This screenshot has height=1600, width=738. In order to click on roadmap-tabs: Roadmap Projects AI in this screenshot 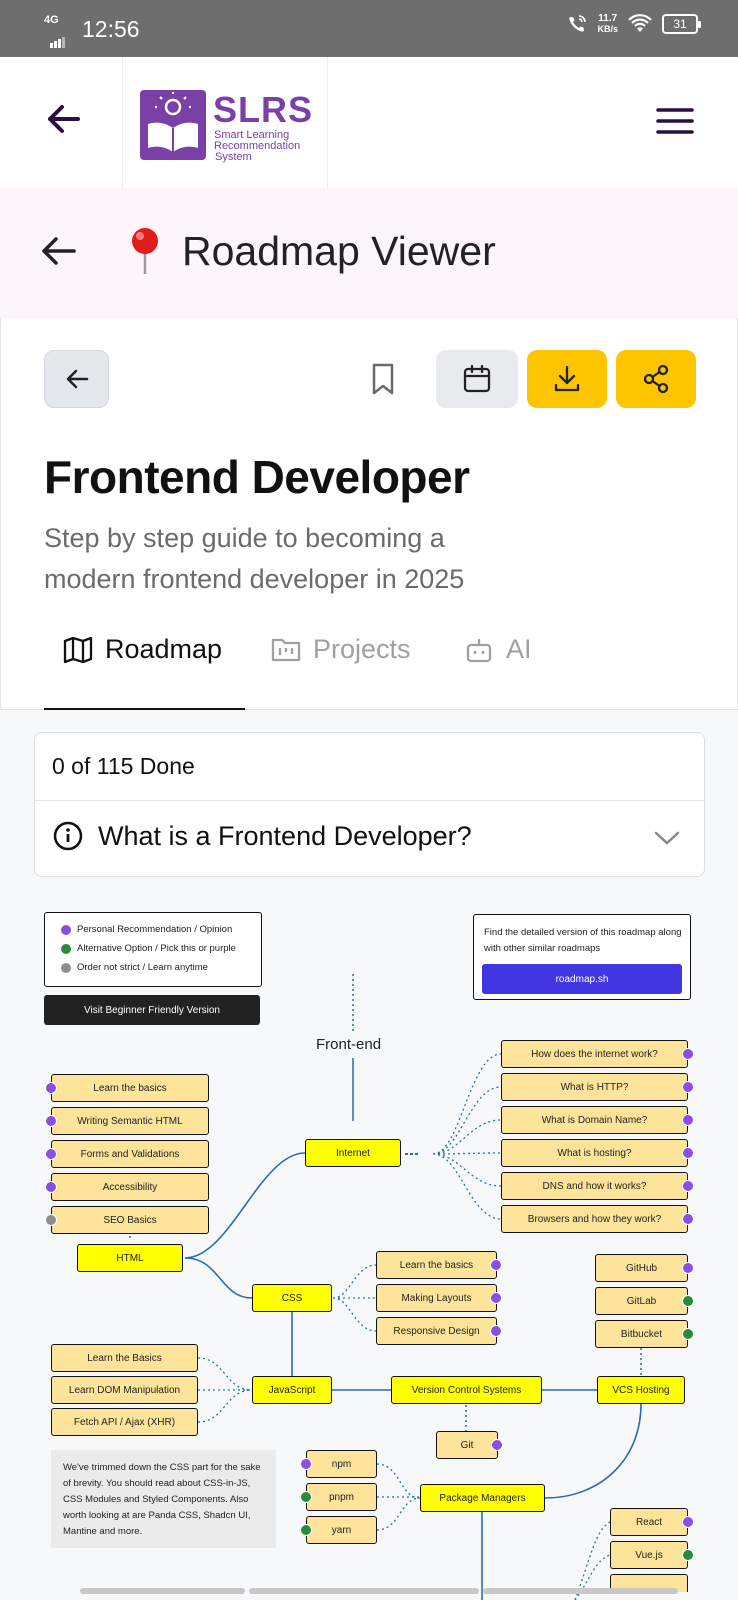, I will do `click(369, 665)`.